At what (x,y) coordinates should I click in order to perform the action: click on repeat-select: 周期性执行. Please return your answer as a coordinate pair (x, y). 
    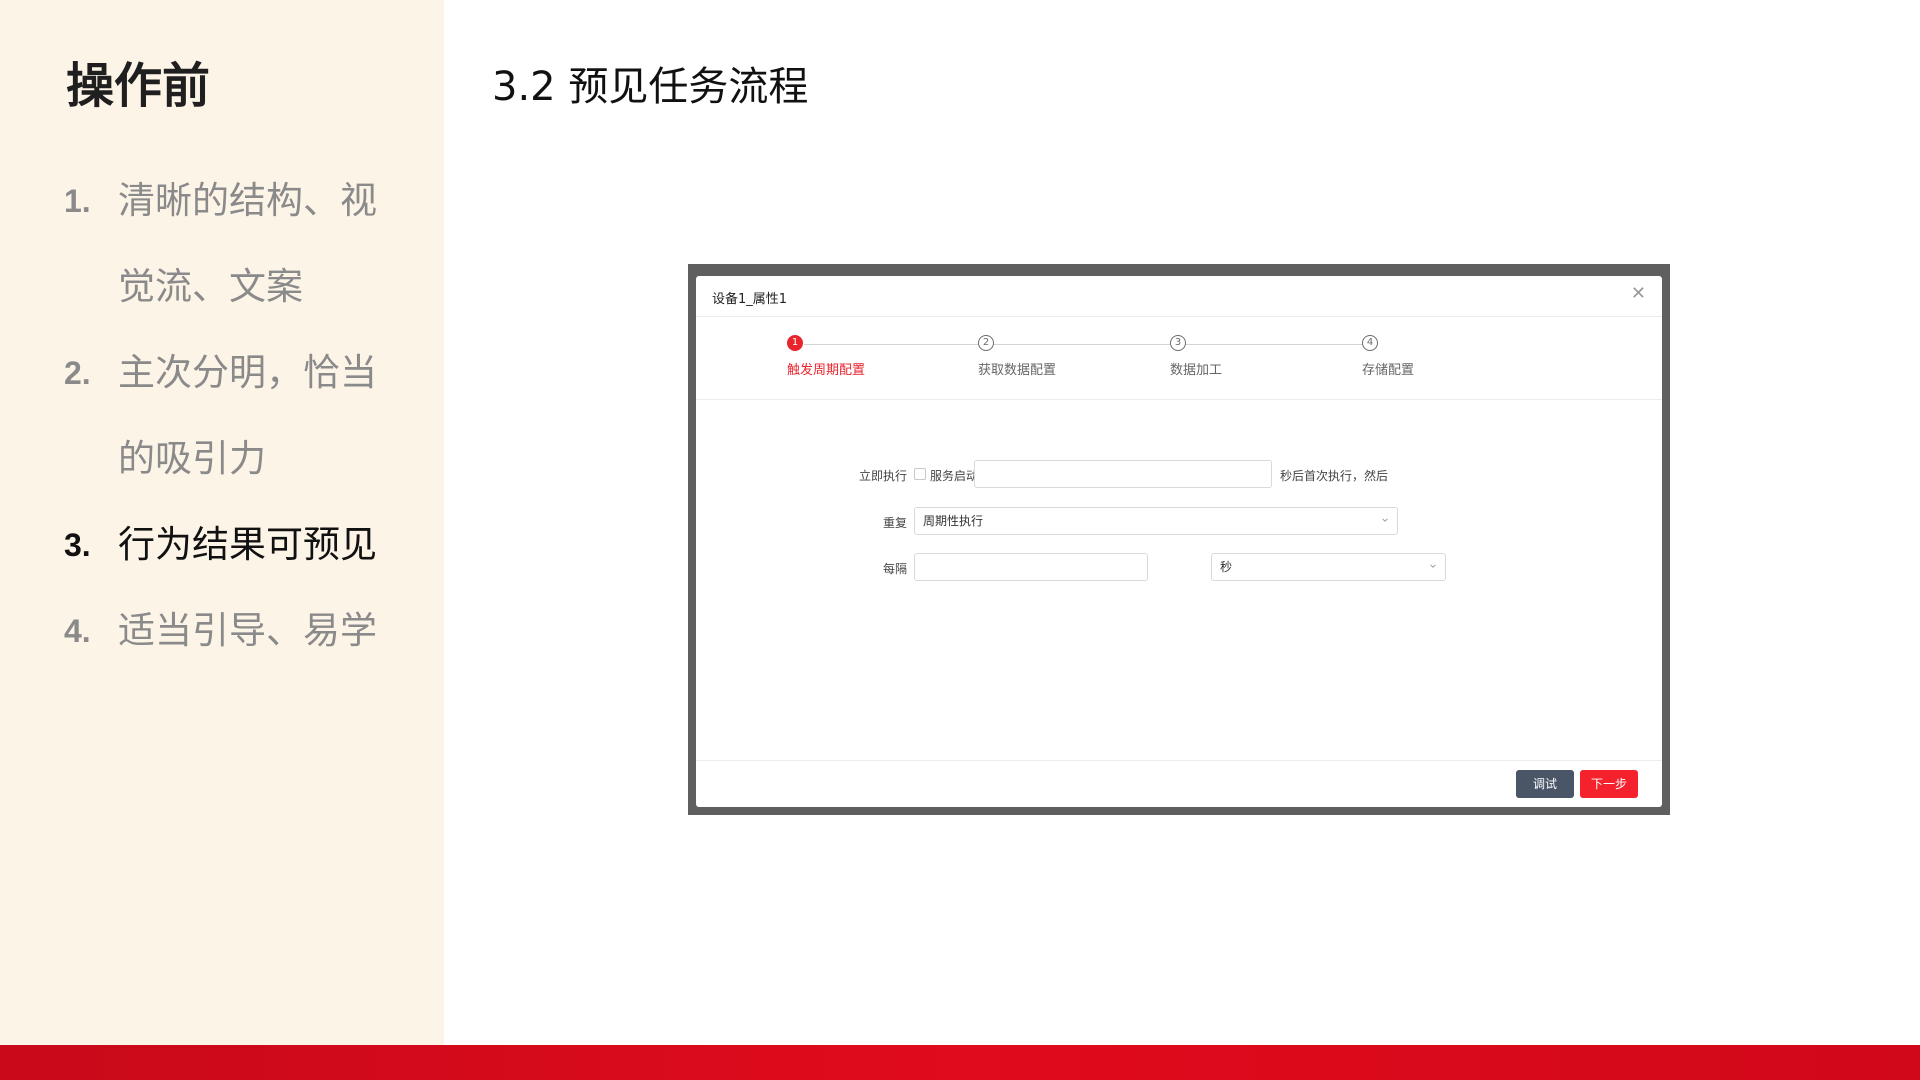
    Looking at the image, I should click on (1156, 521).